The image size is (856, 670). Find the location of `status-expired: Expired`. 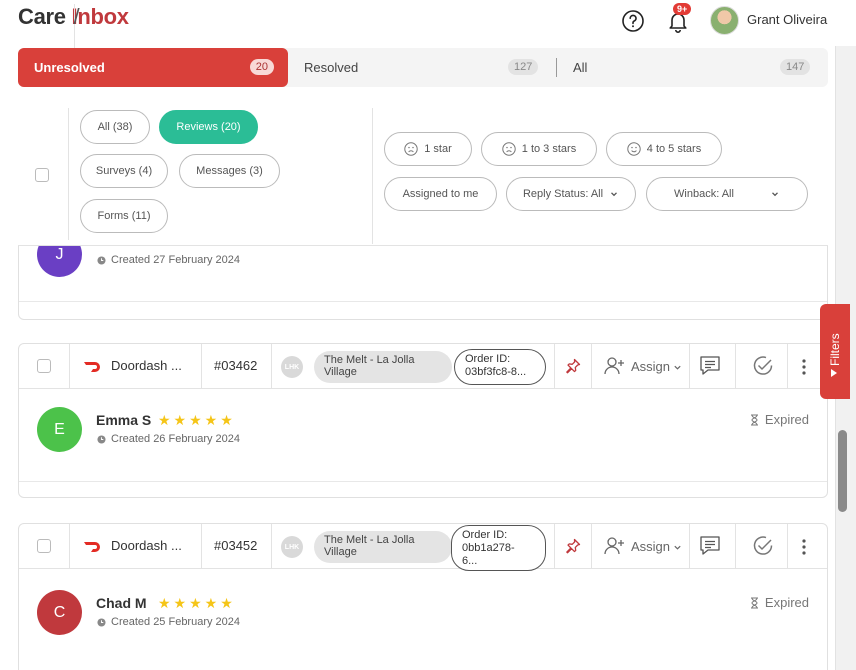

status-expired: Expired is located at coordinates (779, 419).